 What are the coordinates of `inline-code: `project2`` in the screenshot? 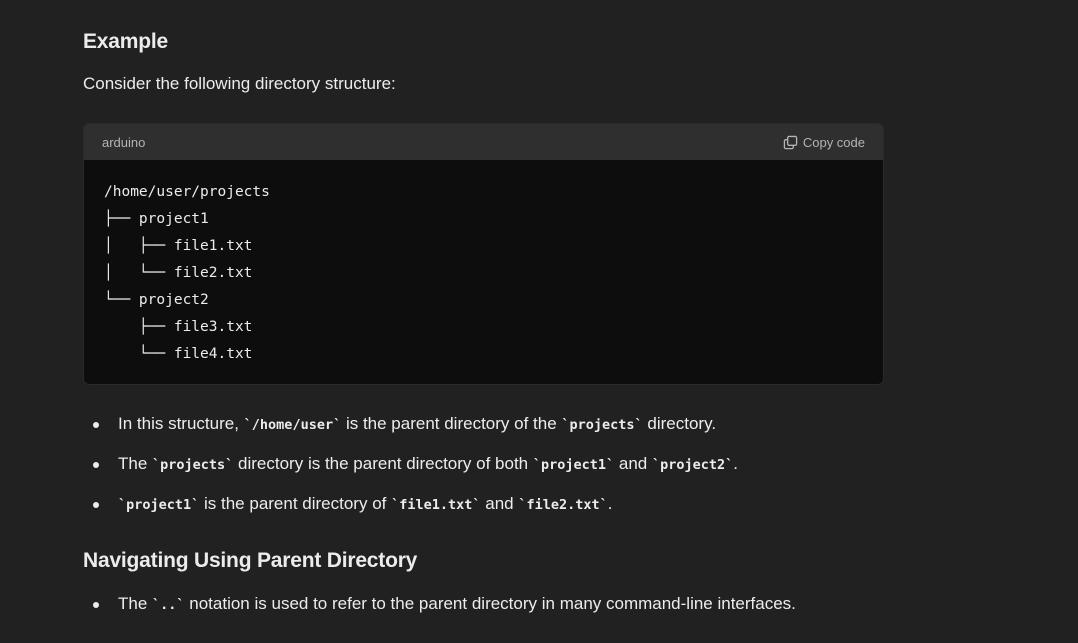 It's located at (692, 465).